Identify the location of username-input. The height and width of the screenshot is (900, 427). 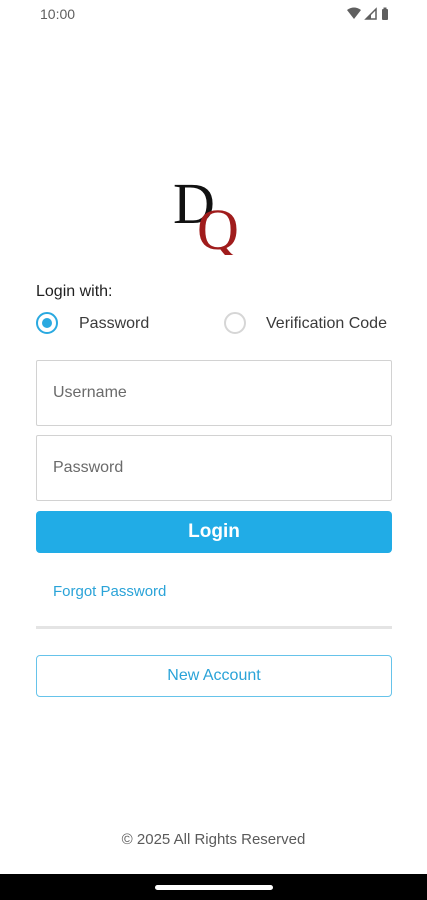
(214, 393).